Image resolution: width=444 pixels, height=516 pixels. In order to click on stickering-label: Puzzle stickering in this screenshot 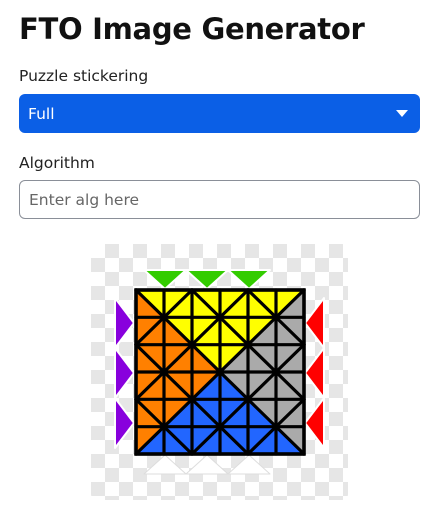, I will do `click(84, 76)`.